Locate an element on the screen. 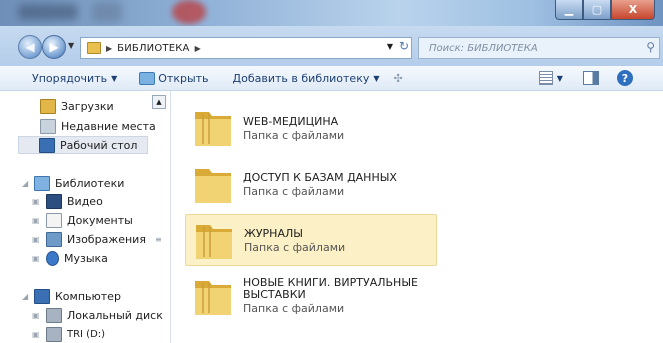 The width and height of the screenshot is (663, 343). hard-drive-icon is located at coordinates (54, 315).